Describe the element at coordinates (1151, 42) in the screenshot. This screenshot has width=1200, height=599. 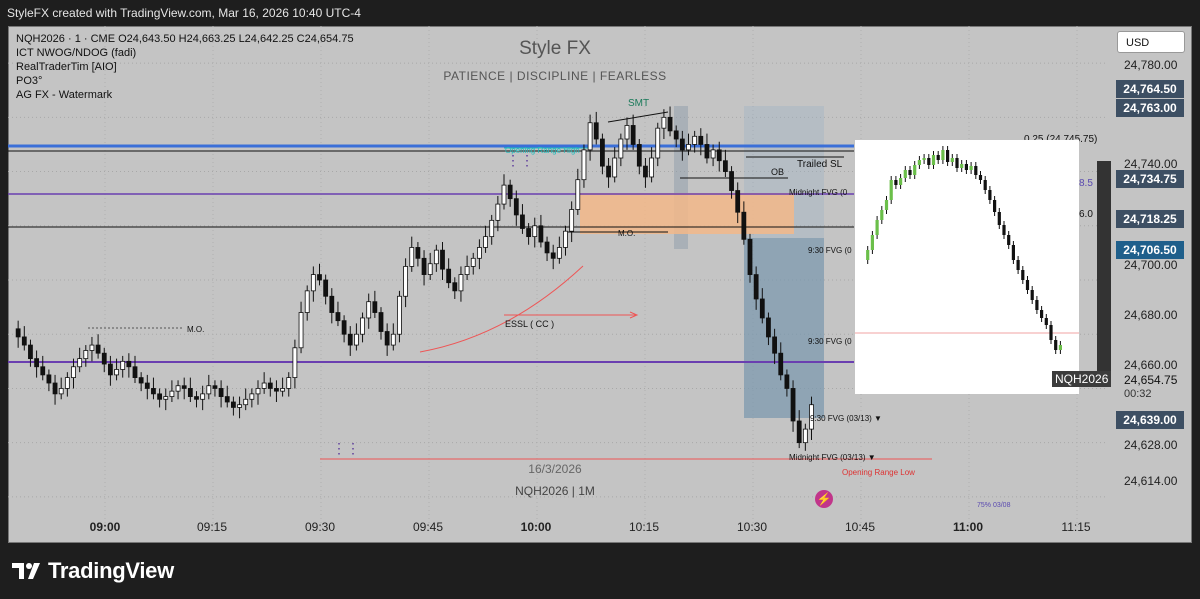
I see `currency-button: USD` at that location.